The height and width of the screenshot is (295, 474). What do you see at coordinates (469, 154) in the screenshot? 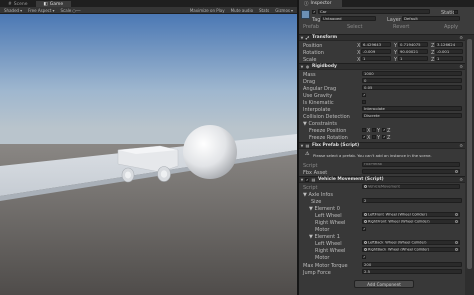
I see `scrollbar-thumb` at bounding box center [469, 154].